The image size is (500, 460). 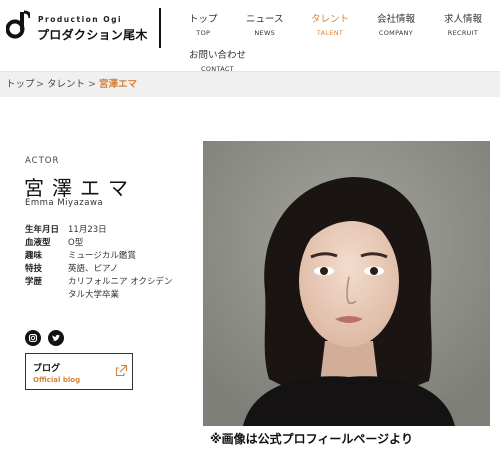 What do you see at coordinates (203, 33) in the screenshot?
I see `nav-top-label-en: TOP` at bounding box center [203, 33].